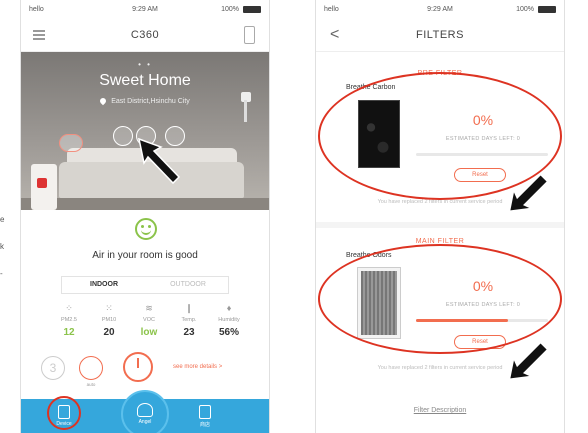 The image size is (588, 433). Describe the element at coordinates (440, 225) in the screenshot. I see `section-divider` at that location.